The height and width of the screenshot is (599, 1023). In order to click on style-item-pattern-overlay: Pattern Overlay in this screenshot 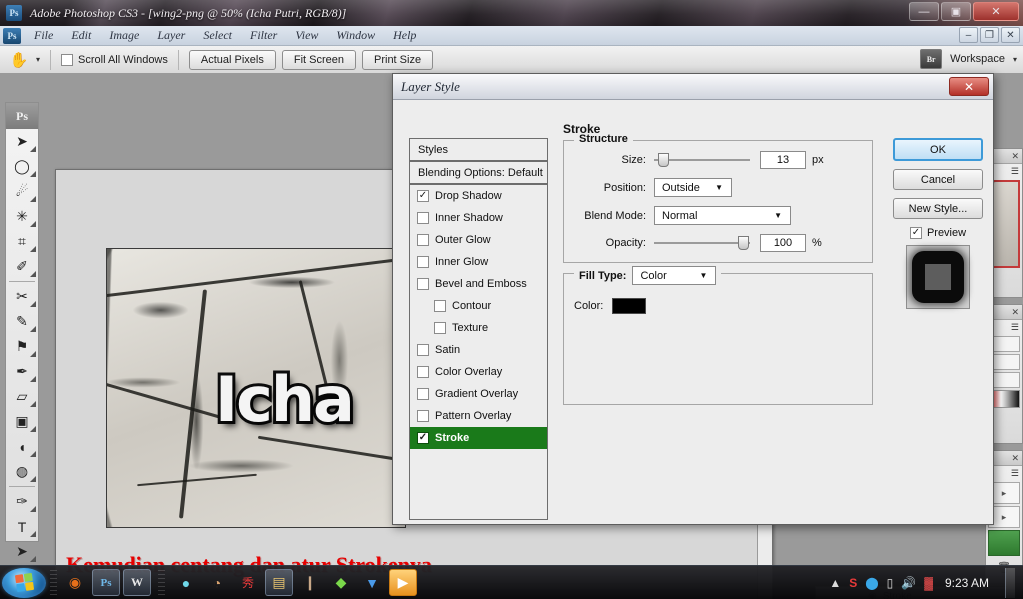, I will do `click(478, 416)`.